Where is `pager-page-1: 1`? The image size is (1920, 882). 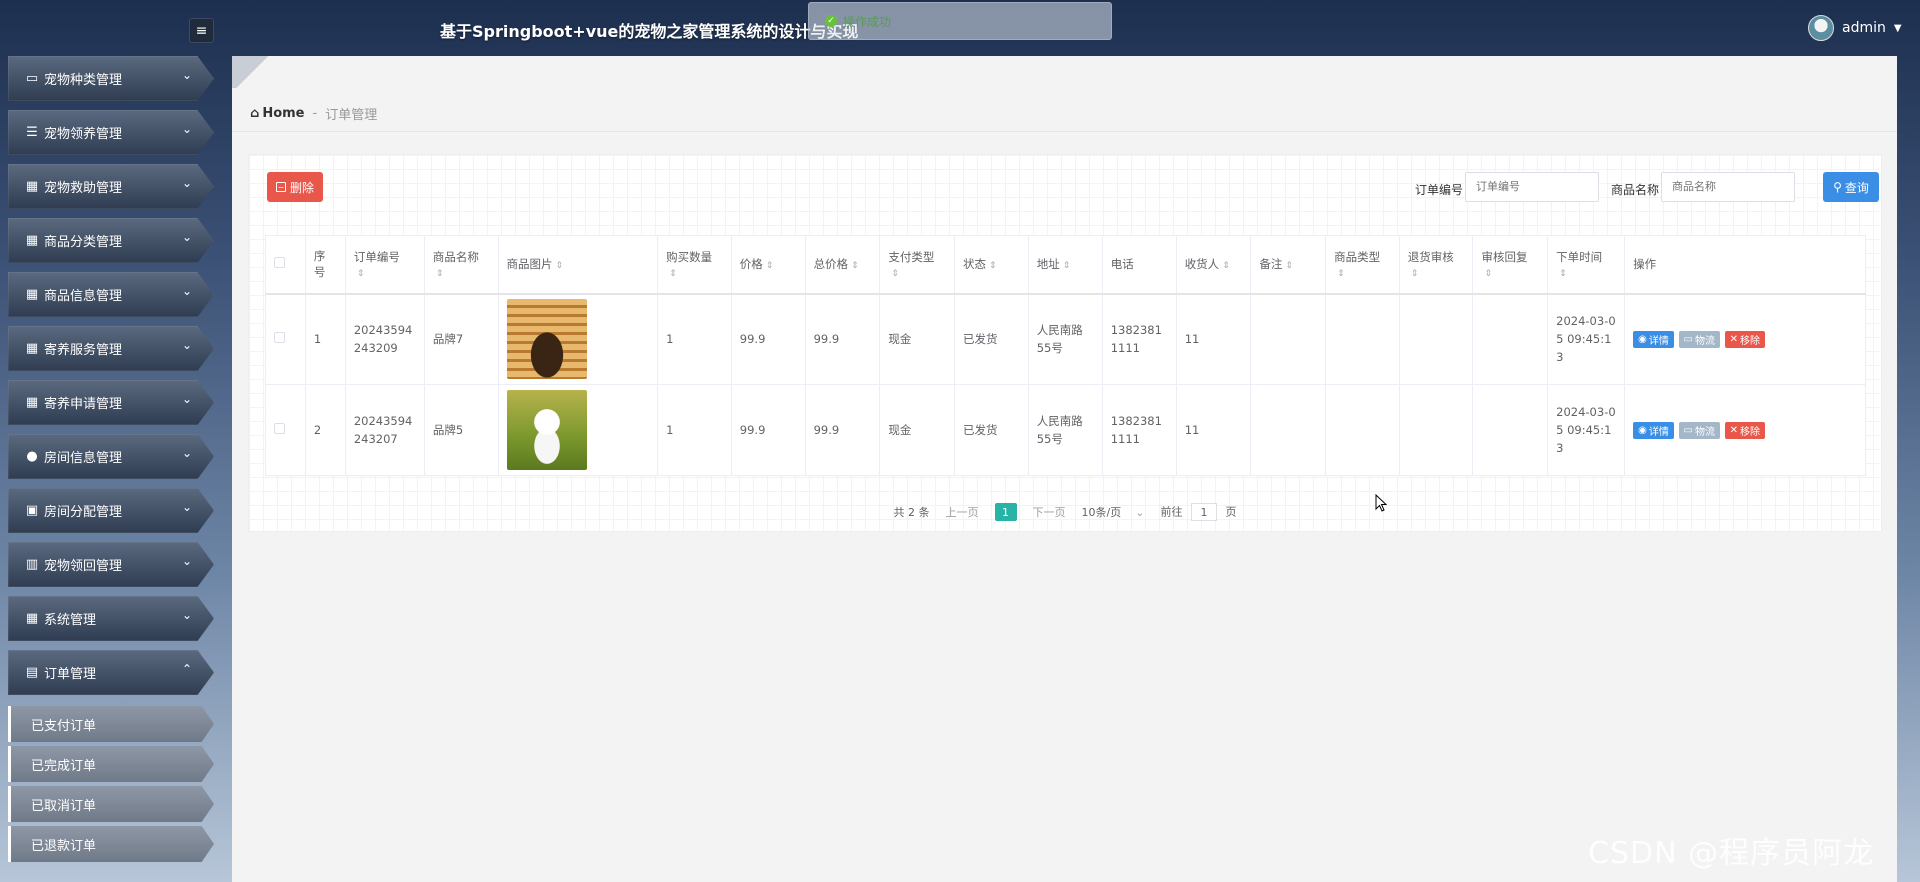
pager-page-1: 1 is located at coordinates (1005, 512).